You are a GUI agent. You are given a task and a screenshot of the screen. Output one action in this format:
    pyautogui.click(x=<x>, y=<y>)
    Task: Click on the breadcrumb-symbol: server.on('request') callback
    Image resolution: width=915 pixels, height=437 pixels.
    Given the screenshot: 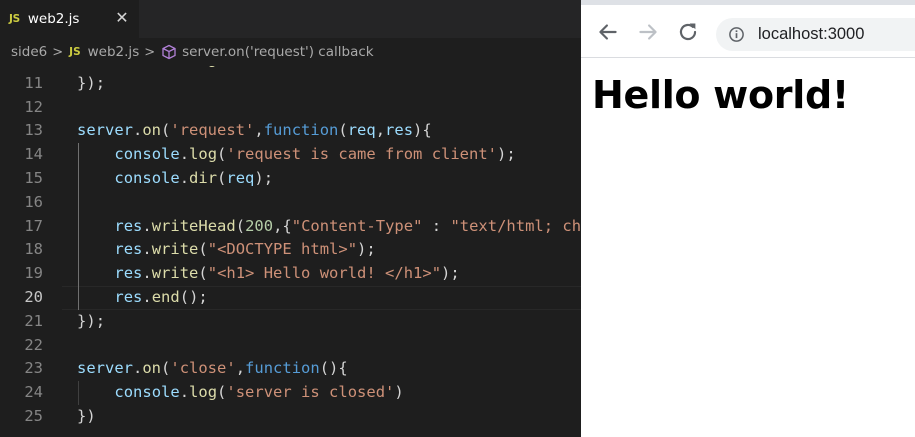 What is the action you would take?
    pyautogui.click(x=277, y=52)
    